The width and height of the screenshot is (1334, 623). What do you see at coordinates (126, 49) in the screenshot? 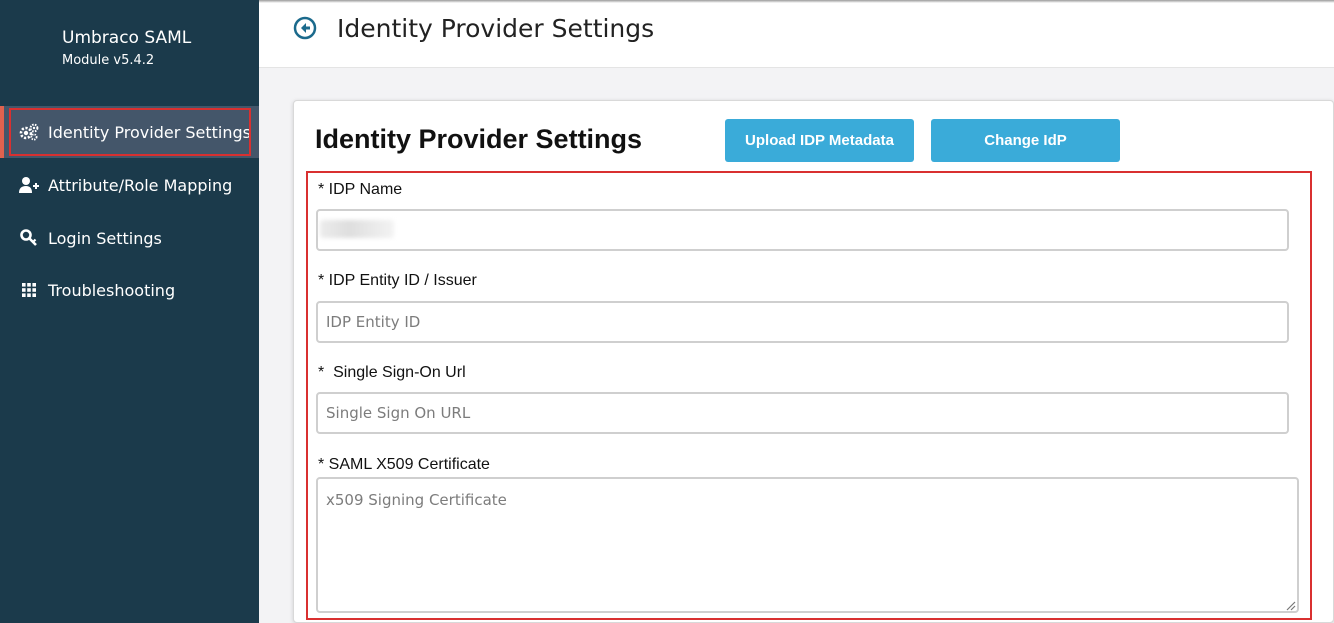
I see `brand: Umbraco SAML Module v5.4.2` at bounding box center [126, 49].